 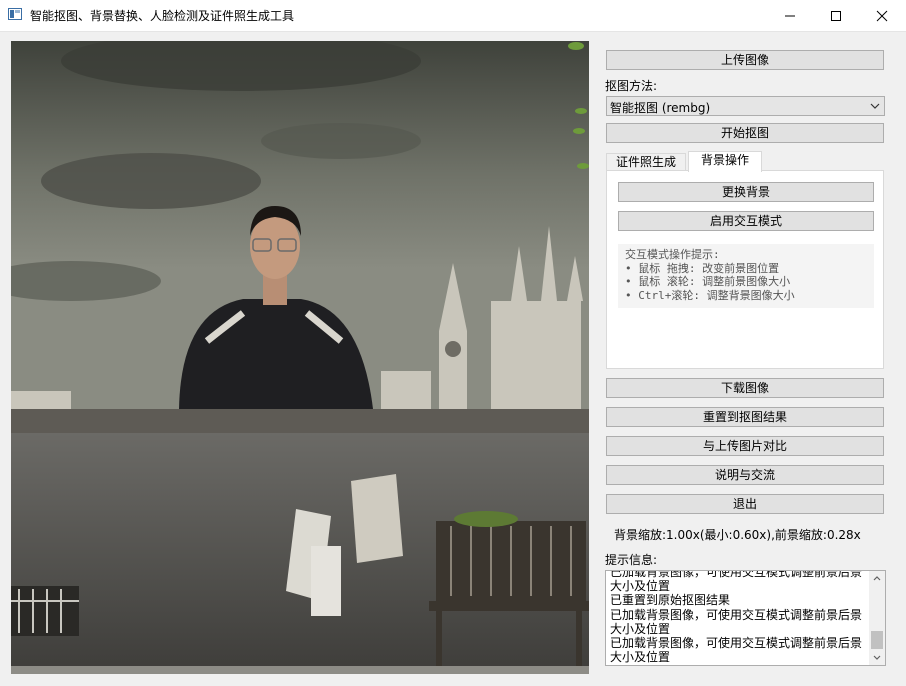 What do you see at coordinates (745, 60) in the screenshot?
I see `upload-image-button: 上传图像` at bounding box center [745, 60].